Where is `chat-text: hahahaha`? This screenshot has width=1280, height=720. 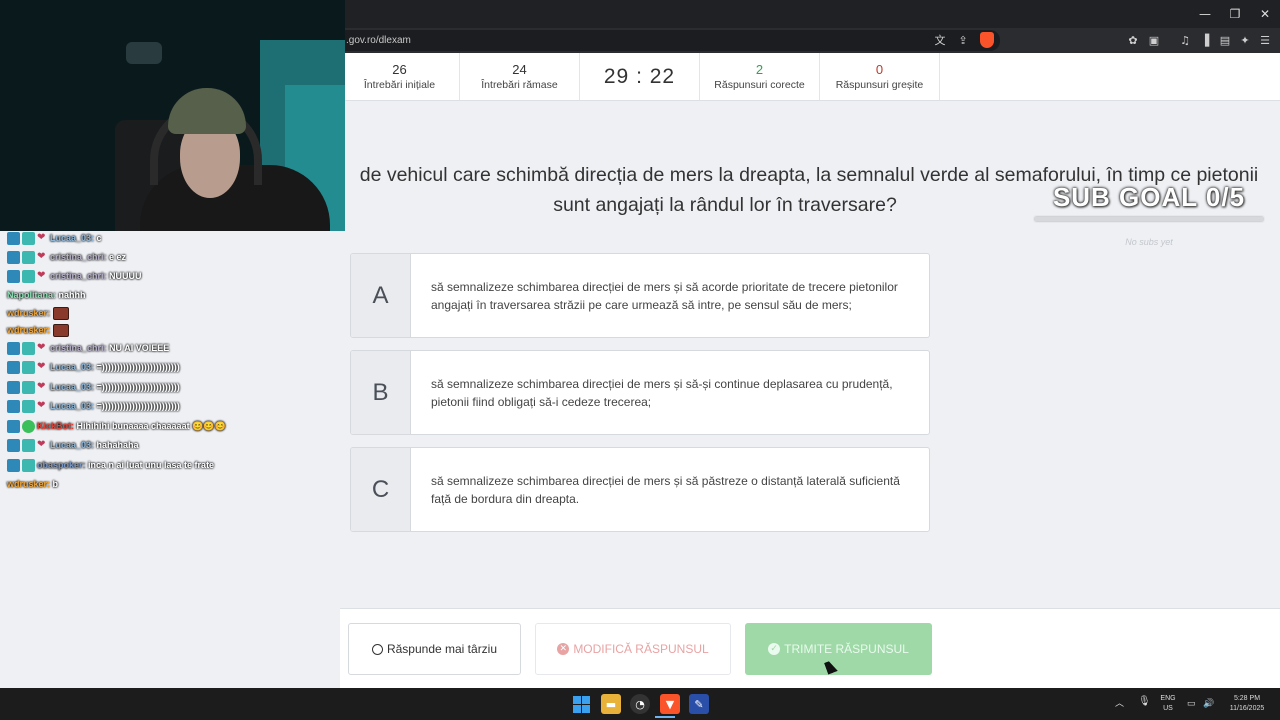 chat-text: hahahaha is located at coordinates (117, 445).